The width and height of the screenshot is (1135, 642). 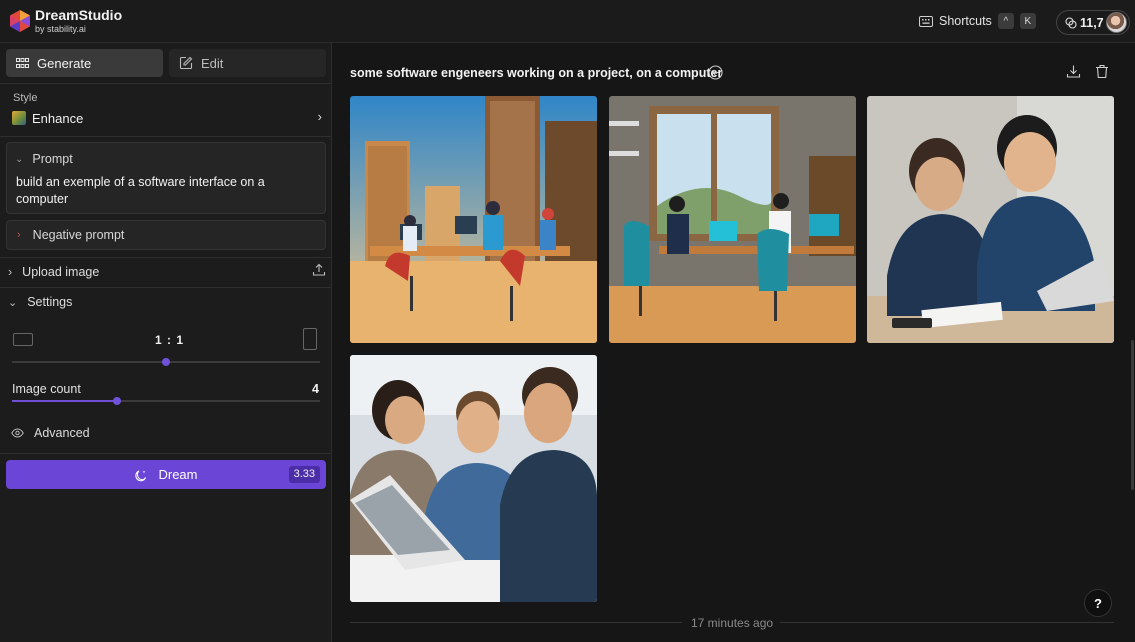 I want to click on advanced-label: Advanced, so click(x=62, y=433).